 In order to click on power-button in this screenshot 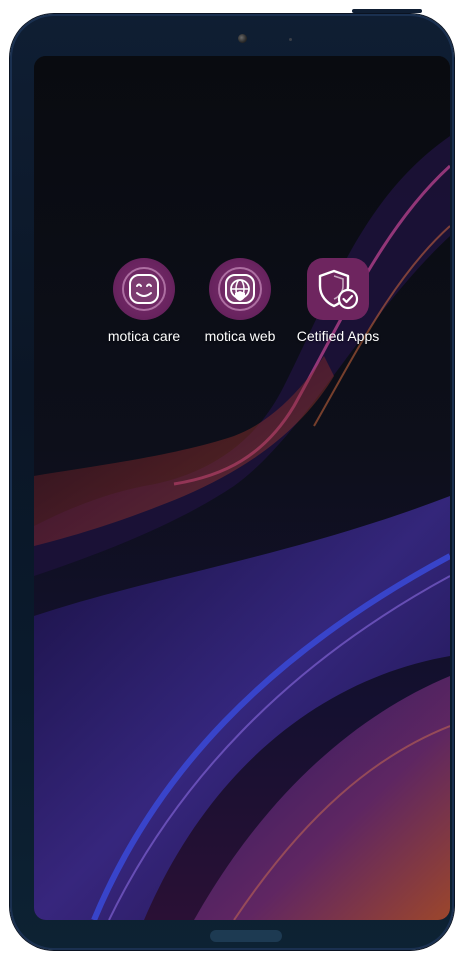, I will do `click(387, 11)`.